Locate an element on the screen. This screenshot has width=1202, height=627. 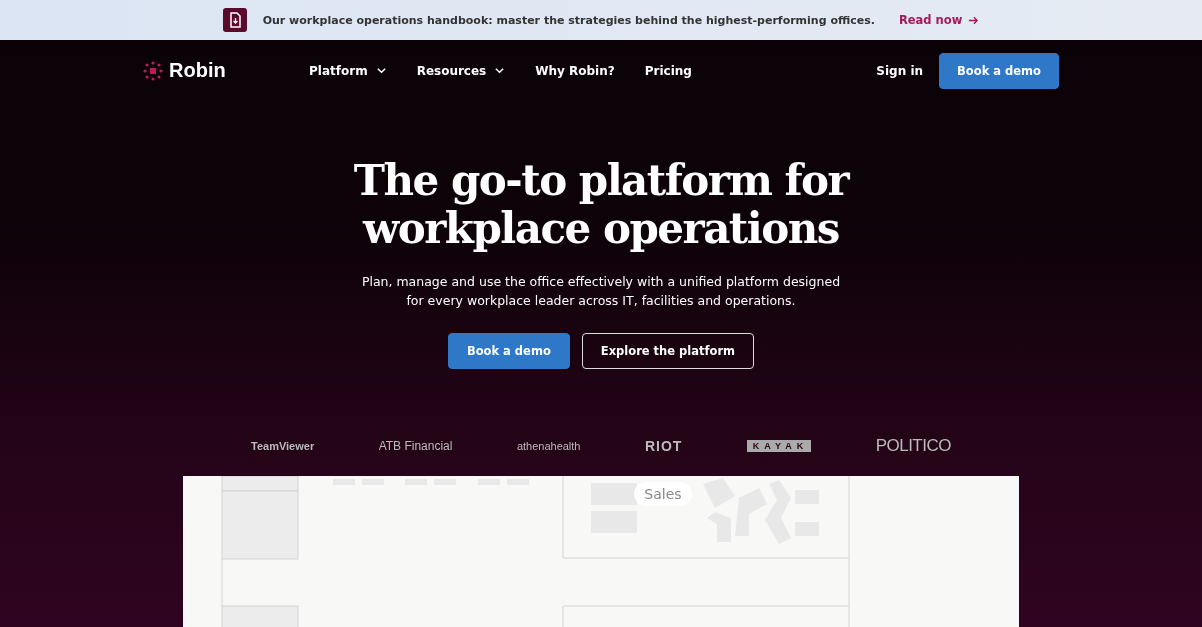
sign-in-link: Sign in is located at coordinates (900, 70).